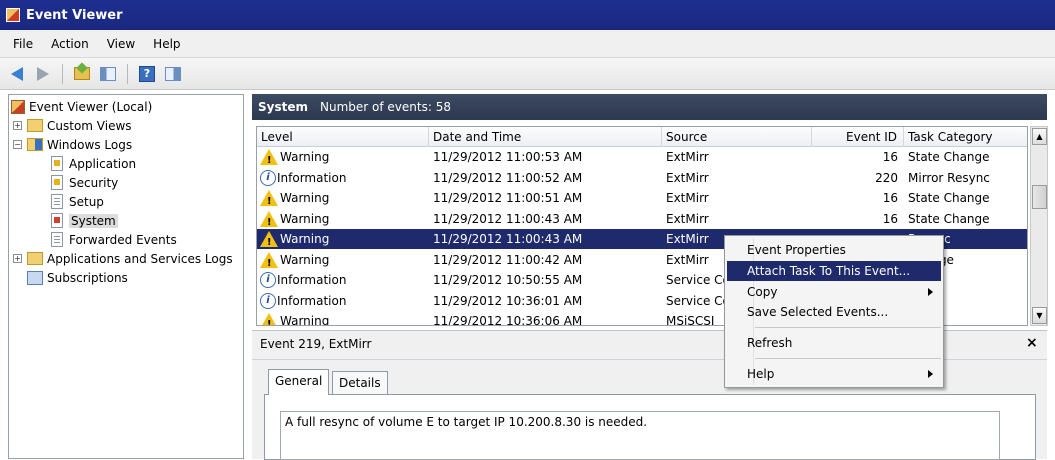 The width and height of the screenshot is (1055, 460). I want to click on scroll-thumb, so click(1039, 197).